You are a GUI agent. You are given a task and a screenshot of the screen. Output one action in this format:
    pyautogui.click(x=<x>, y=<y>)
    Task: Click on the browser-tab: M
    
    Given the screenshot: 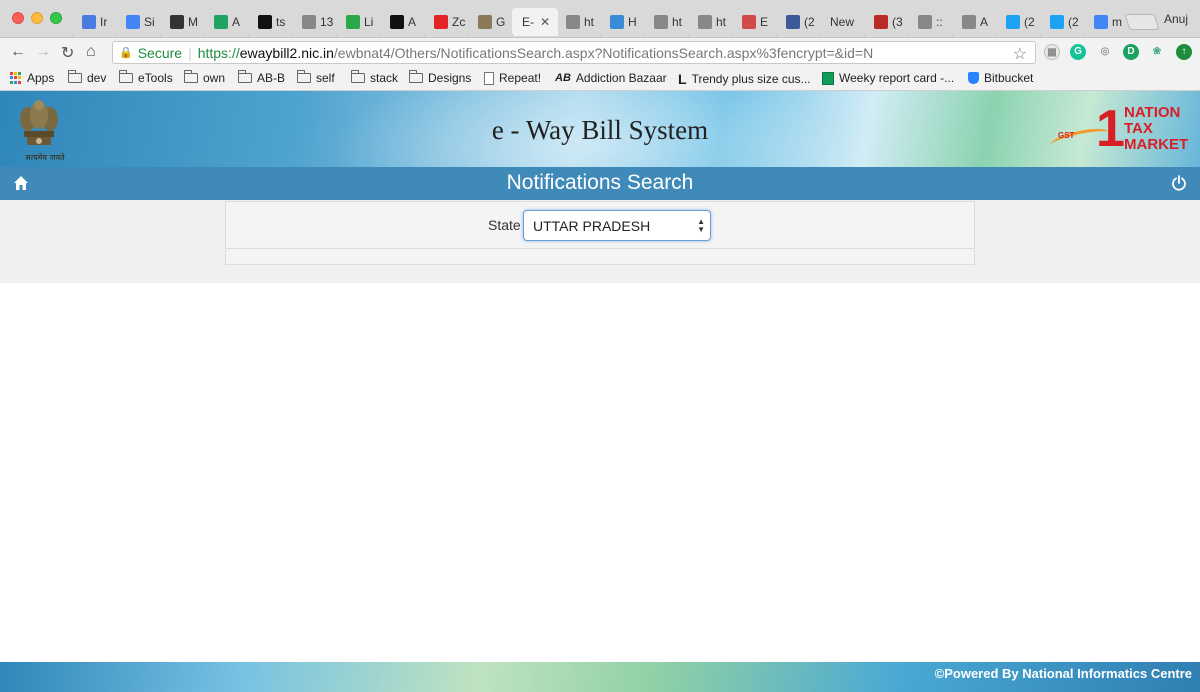 What is the action you would take?
    pyautogui.click(x=182, y=22)
    